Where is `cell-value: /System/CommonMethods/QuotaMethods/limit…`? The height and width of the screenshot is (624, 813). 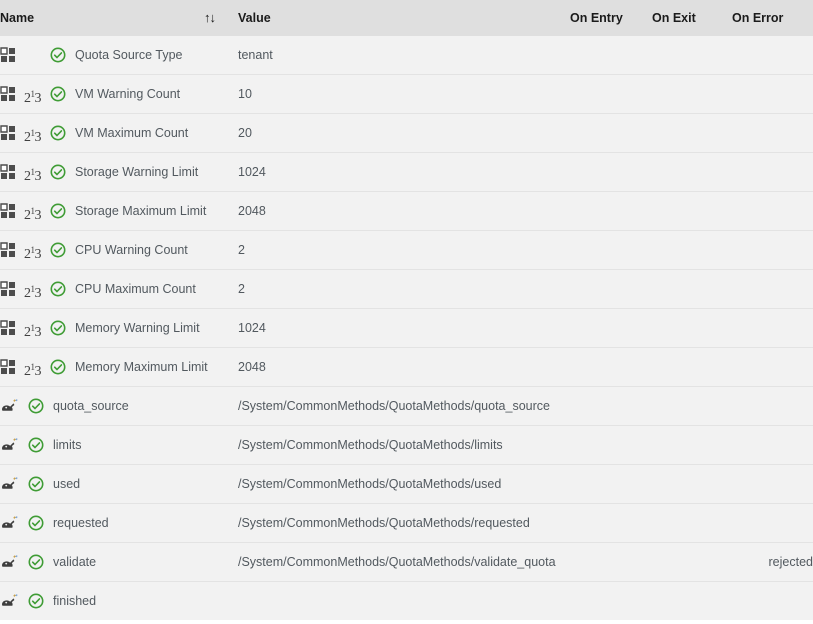
cell-value: /System/CommonMethods/QuotaMethods/limit… is located at coordinates (404, 445).